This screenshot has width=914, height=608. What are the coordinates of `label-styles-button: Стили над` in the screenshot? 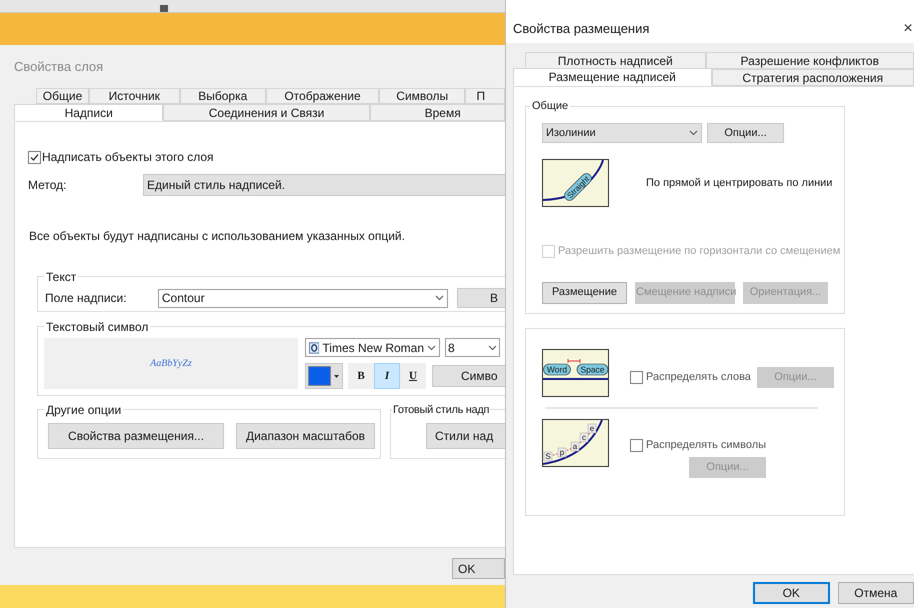 It's located at (465, 436).